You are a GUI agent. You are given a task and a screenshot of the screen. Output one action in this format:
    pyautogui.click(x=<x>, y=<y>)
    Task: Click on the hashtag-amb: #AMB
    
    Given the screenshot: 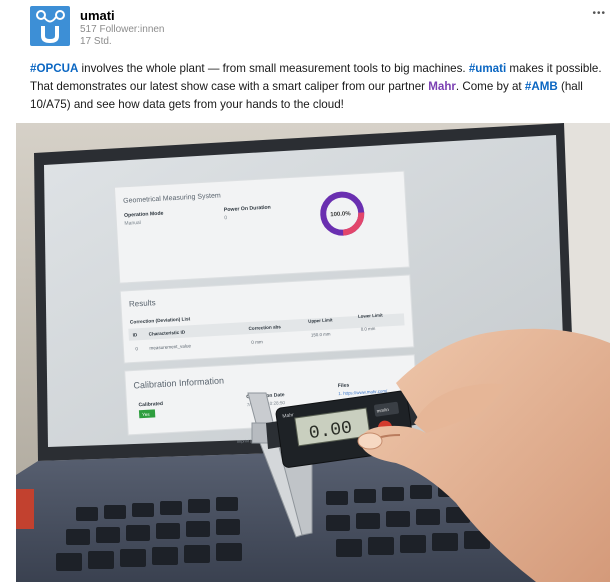 What is the action you would take?
    pyautogui.click(x=541, y=86)
    